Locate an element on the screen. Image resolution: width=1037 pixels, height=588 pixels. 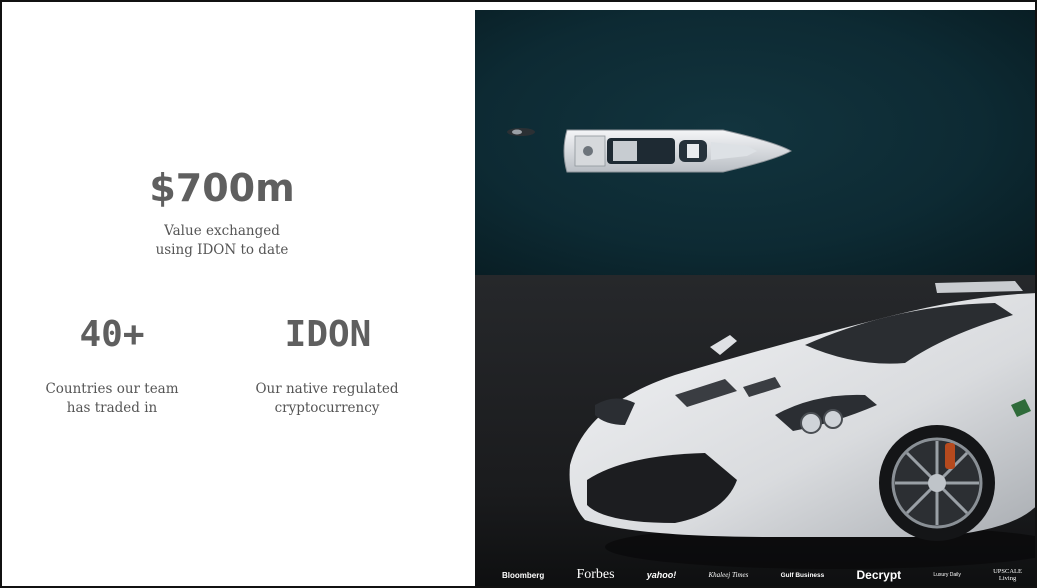
logo-upscale: UPSCALE is located at coordinates (1007, 571).